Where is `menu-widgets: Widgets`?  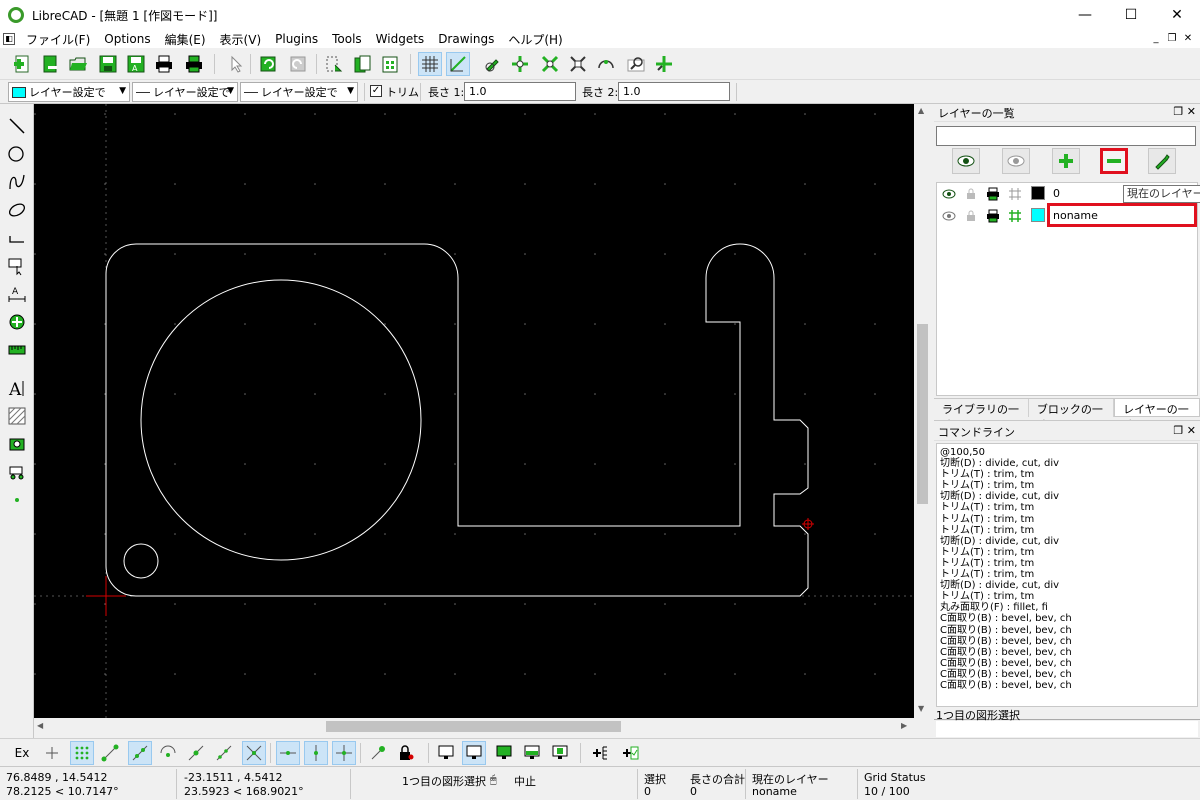
menu-widgets: Widgets is located at coordinates (400, 39).